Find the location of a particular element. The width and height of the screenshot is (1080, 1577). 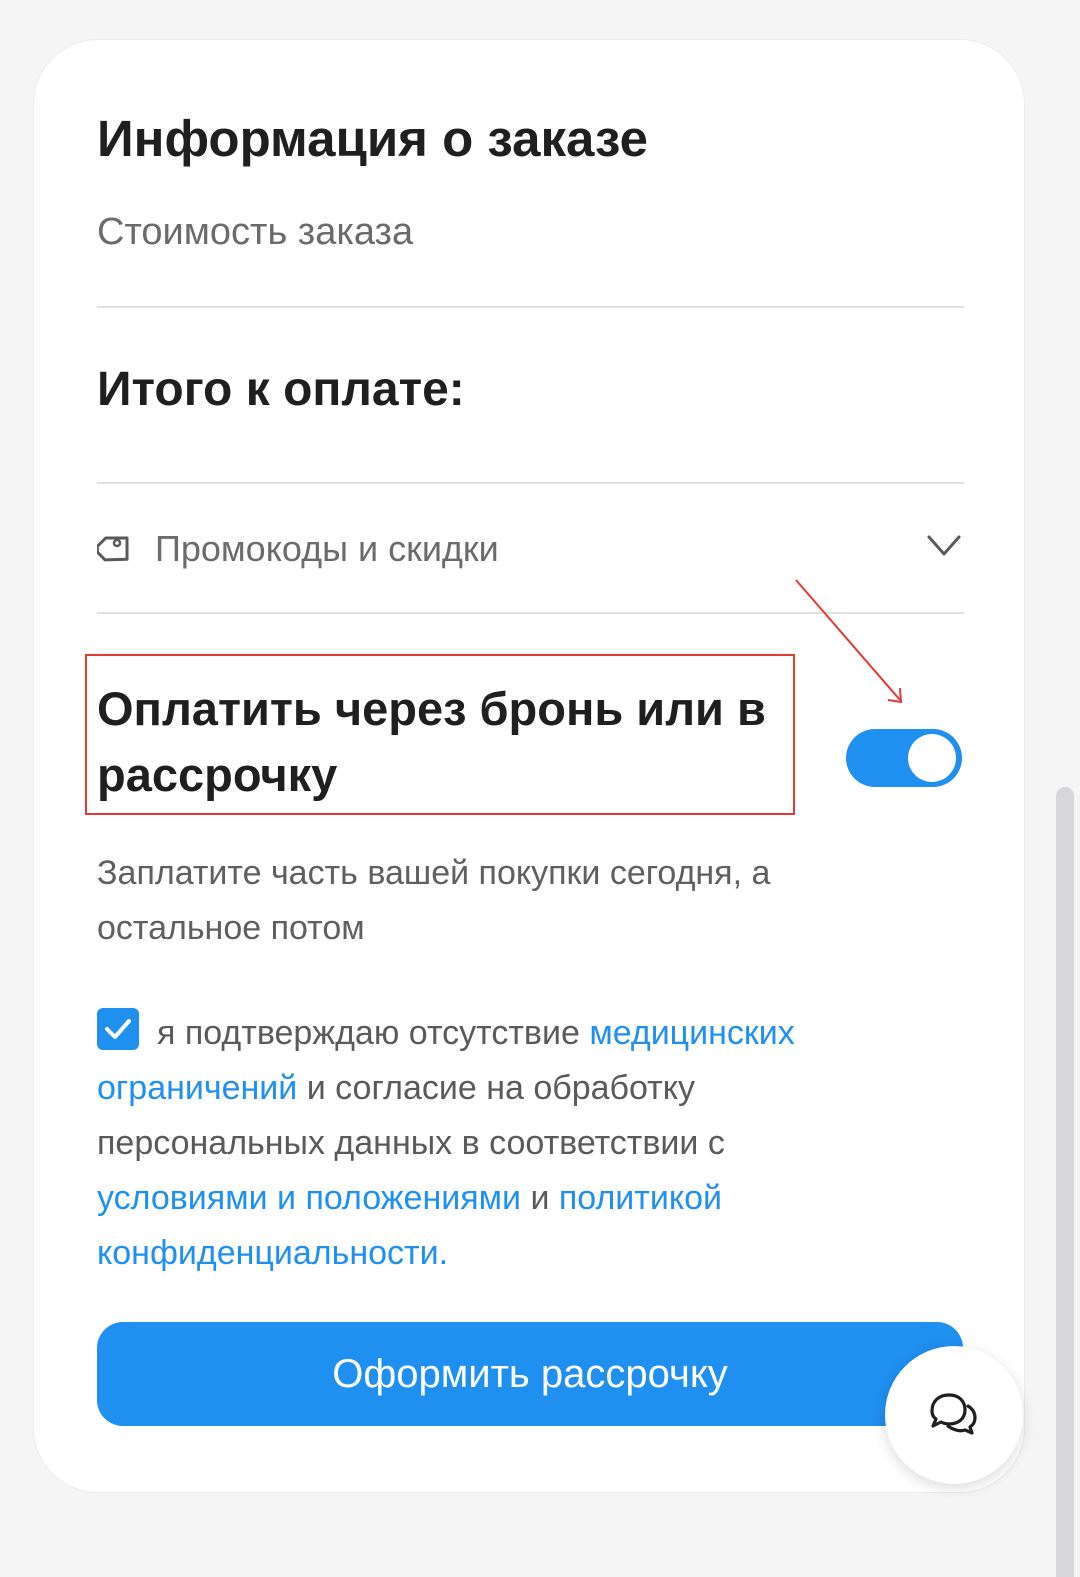

consent-period: . is located at coordinates (443, 1253).